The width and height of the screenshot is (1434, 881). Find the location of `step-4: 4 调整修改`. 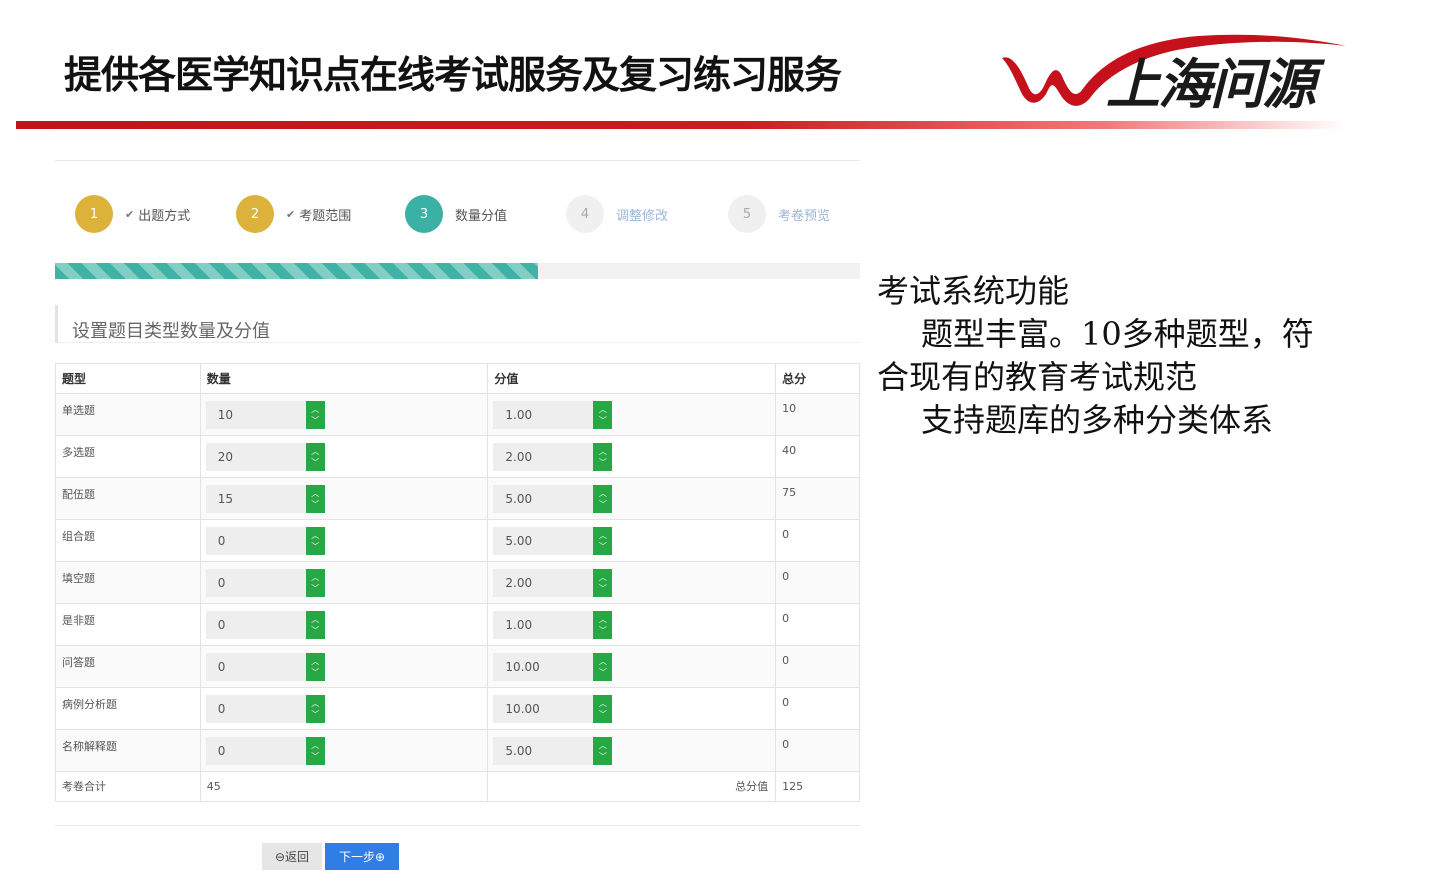

step-4: 4 调整修改 is located at coordinates (617, 214).